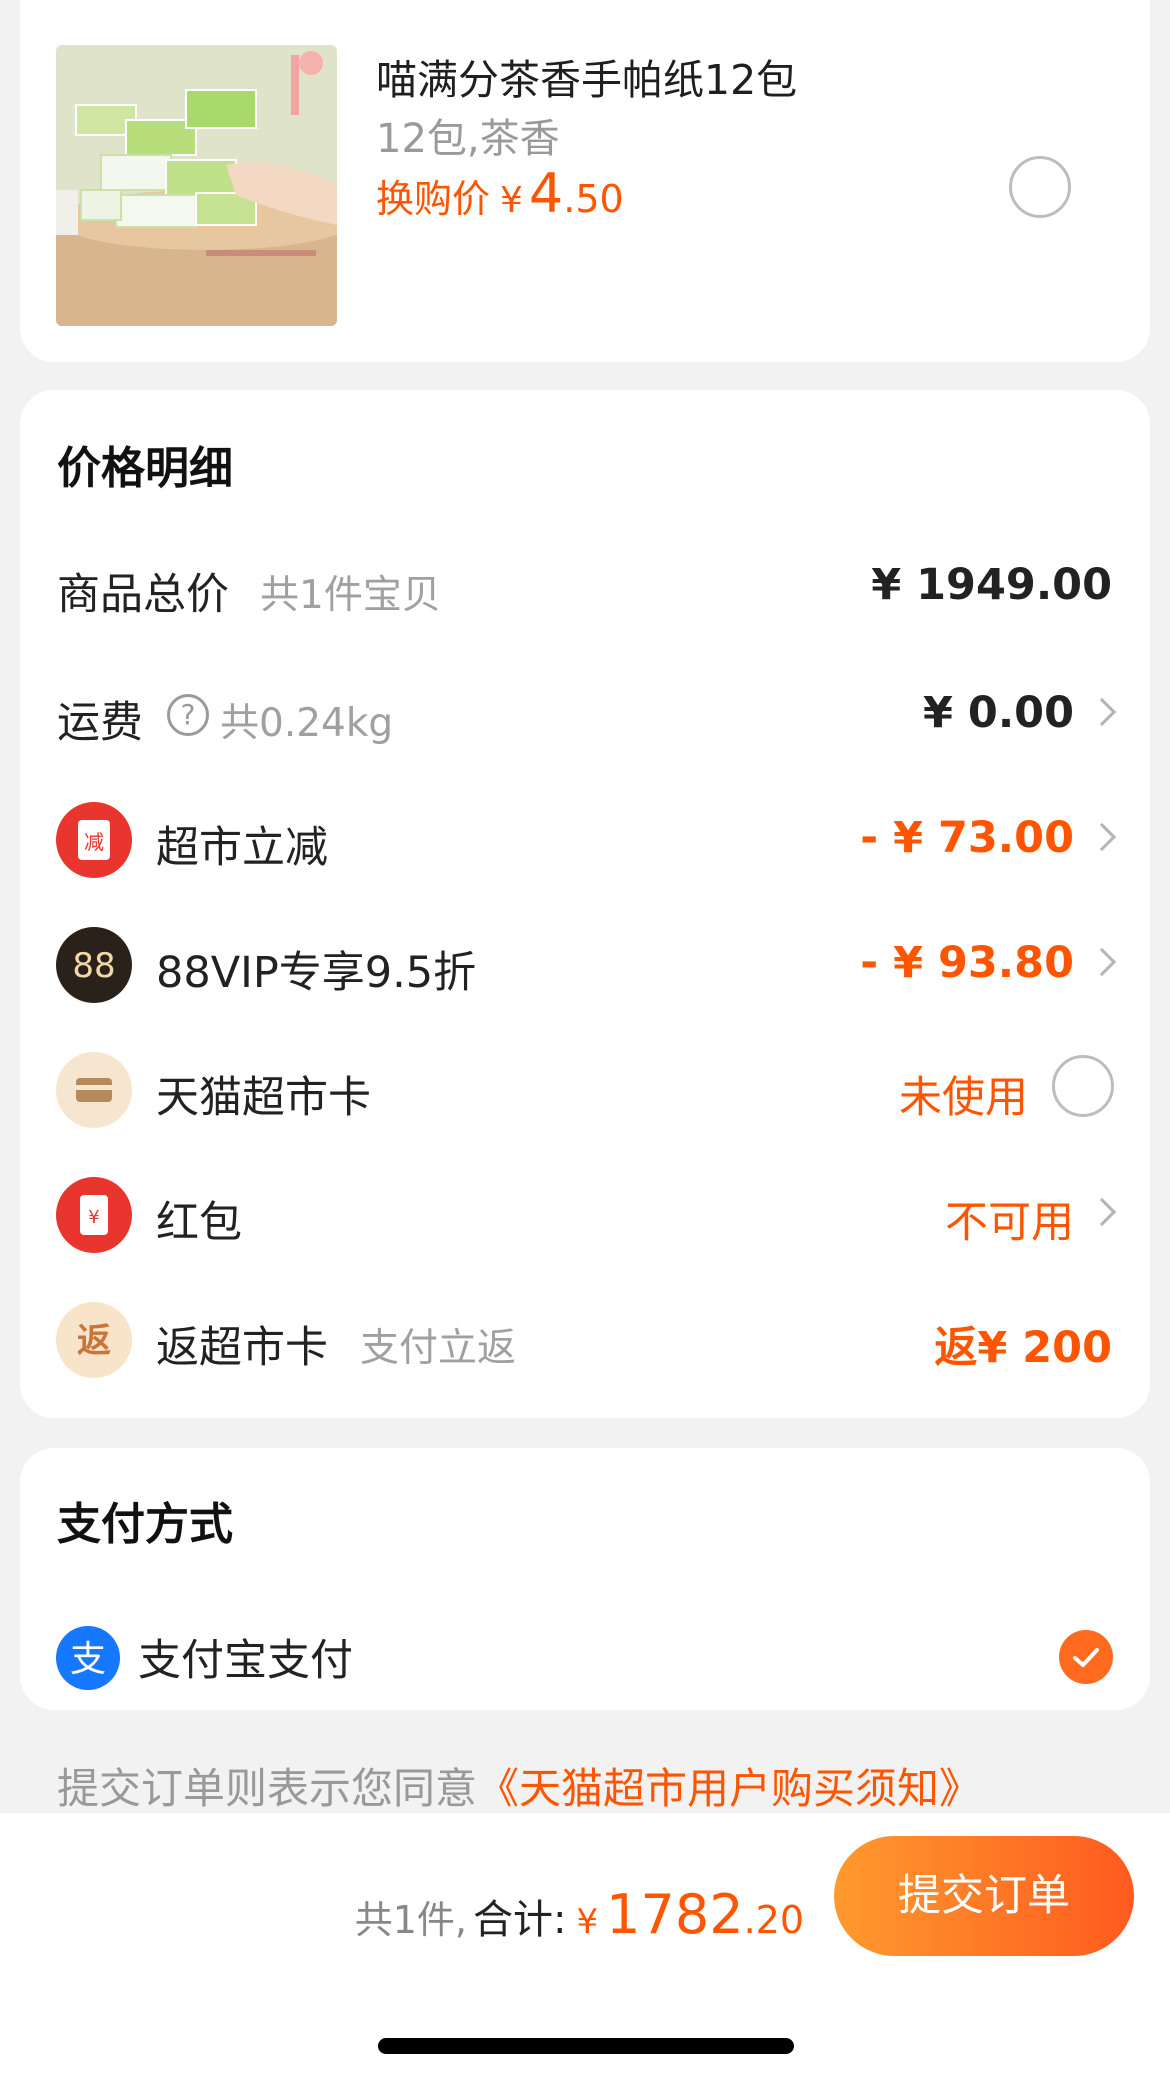 The image size is (1170, 2077). I want to click on checkmark-icon, so click(1086, 1657).